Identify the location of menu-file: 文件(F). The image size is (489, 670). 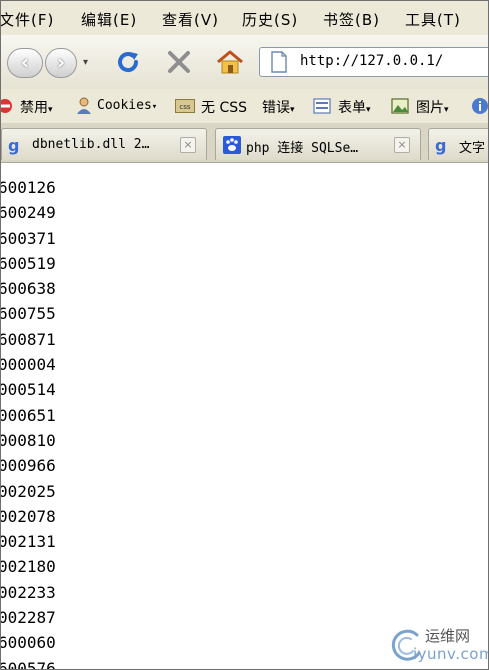
(27, 19).